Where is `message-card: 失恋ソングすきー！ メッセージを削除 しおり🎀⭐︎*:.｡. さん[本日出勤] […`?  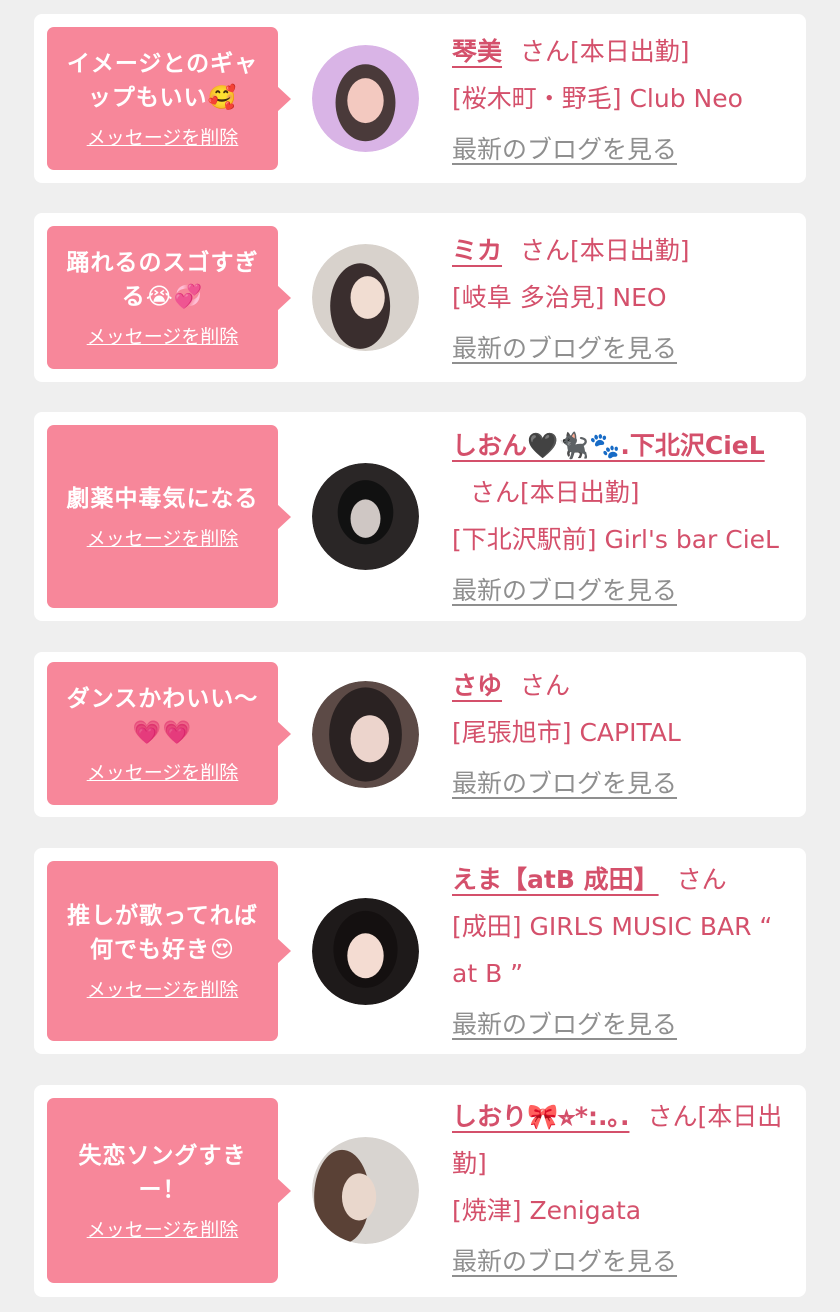 message-card: 失恋ソングすきー！ メッセージを削除 しおり🎀⭐︎*:.｡. さん[本日出勤] [… is located at coordinates (420, 1191).